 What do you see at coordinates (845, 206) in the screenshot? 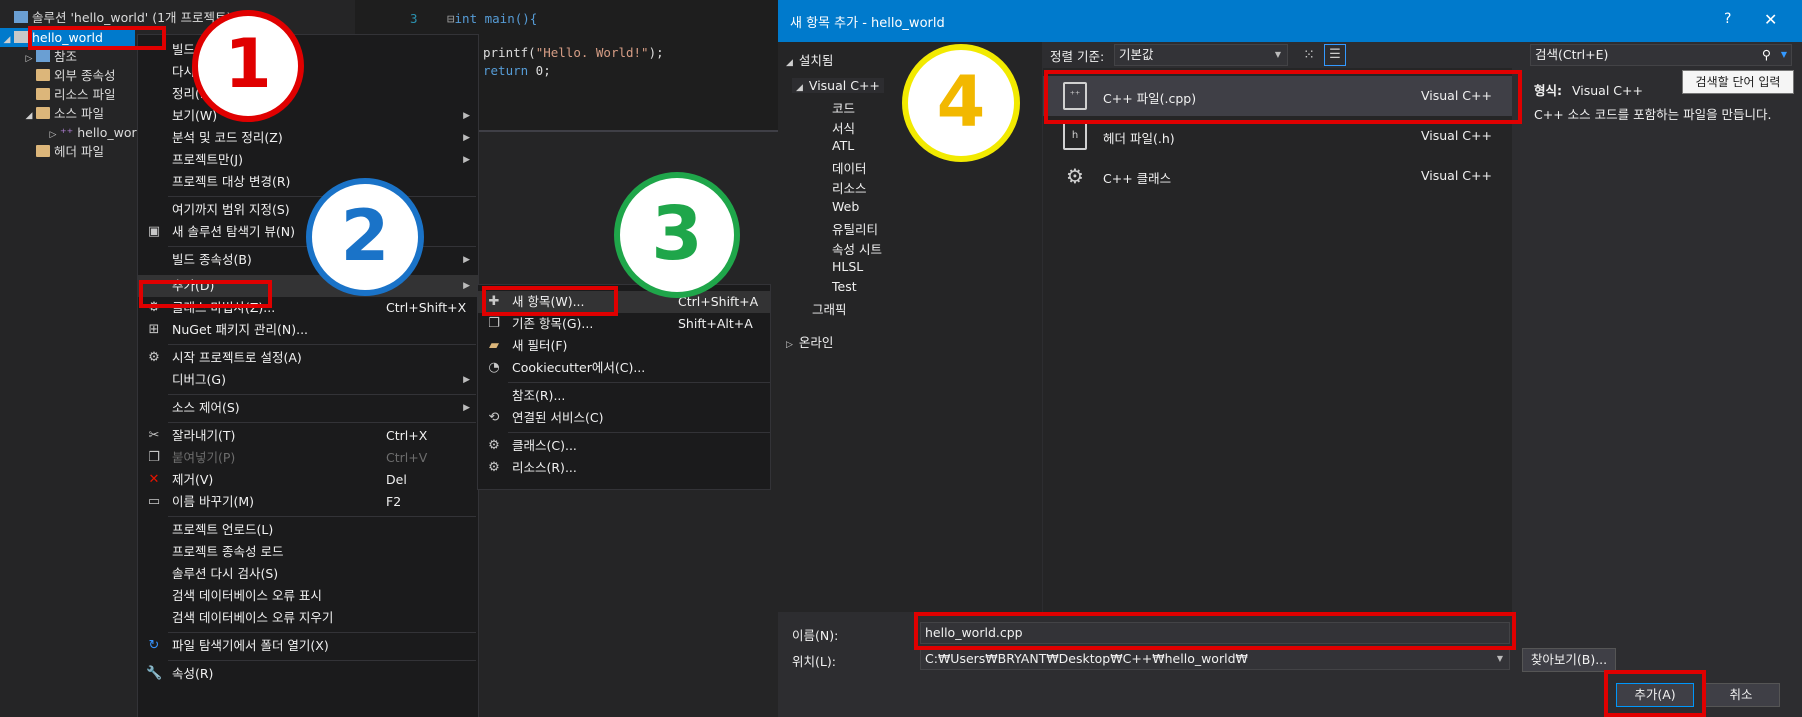
I see `tree-category-web: Web` at bounding box center [845, 206].